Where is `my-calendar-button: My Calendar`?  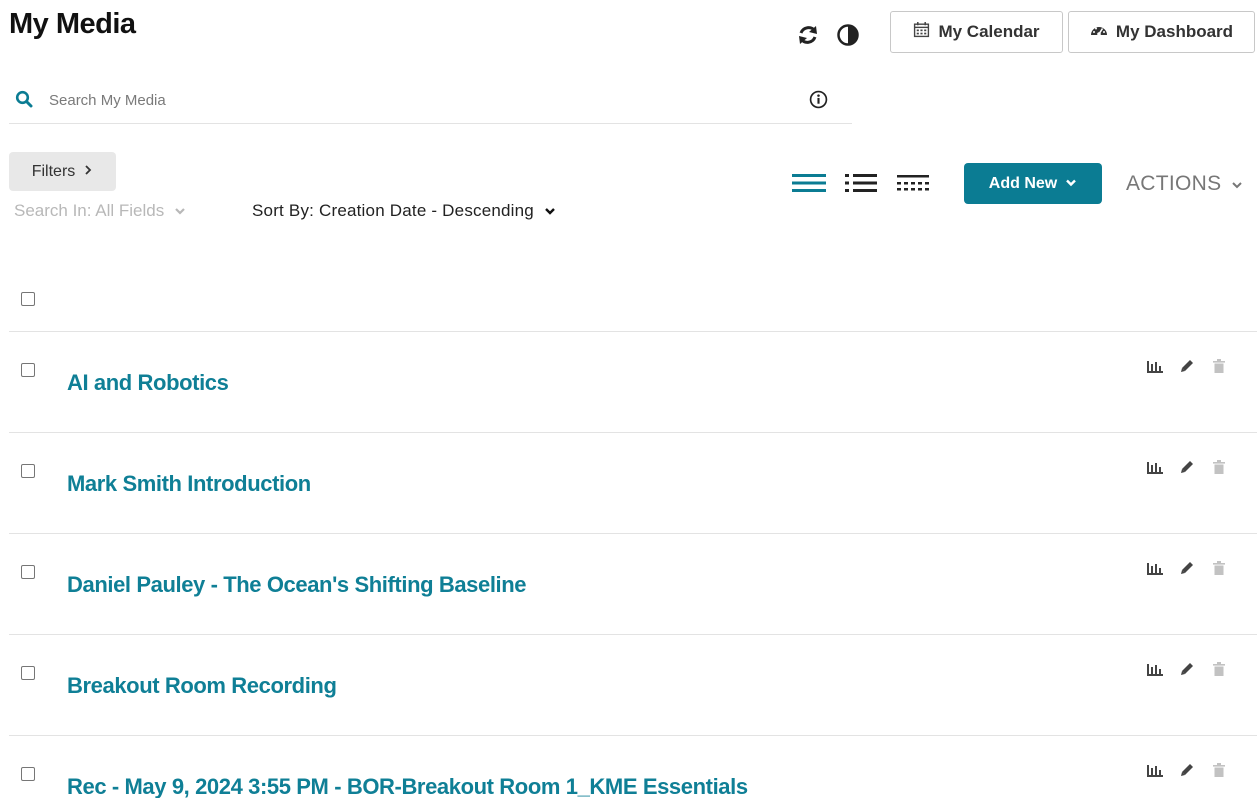 my-calendar-button: My Calendar is located at coordinates (976, 32).